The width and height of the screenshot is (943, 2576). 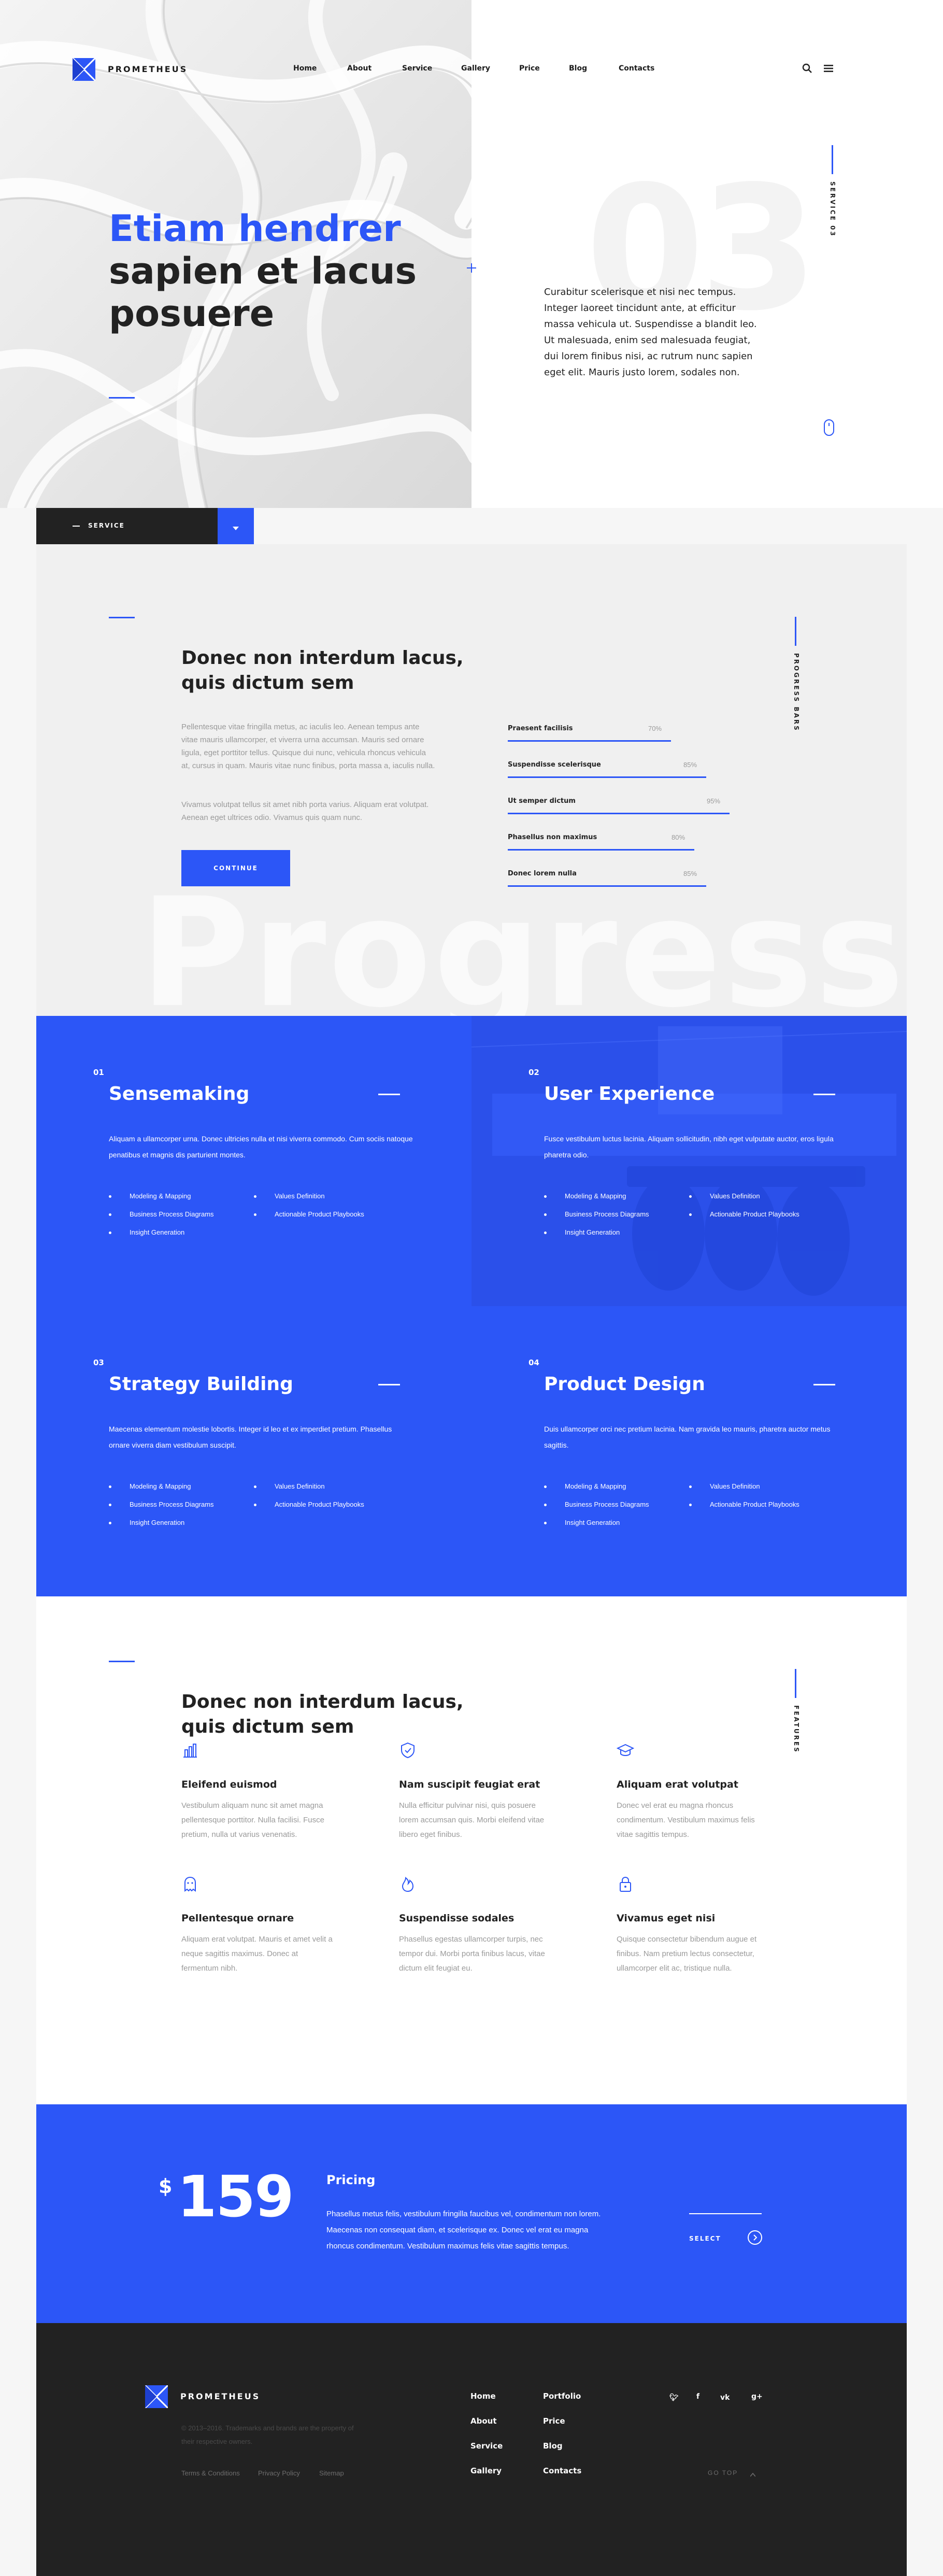 What do you see at coordinates (753, 2473) in the screenshot?
I see `chevron-up-icon` at bounding box center [753, 2473].